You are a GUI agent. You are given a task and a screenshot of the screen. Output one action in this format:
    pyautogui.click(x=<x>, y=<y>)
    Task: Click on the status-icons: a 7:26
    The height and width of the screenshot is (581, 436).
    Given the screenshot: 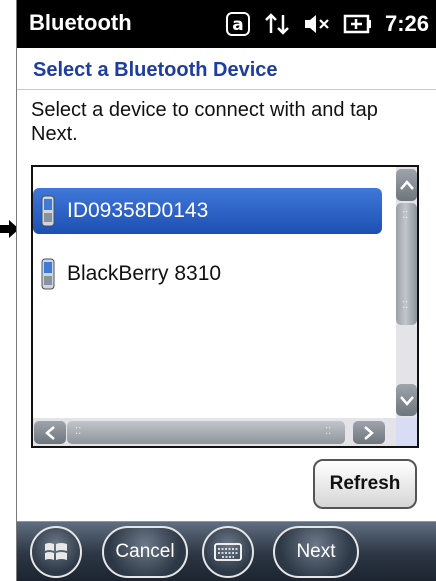 What is the action you would take?
    pyautogui.click(x=327, y=24)
    